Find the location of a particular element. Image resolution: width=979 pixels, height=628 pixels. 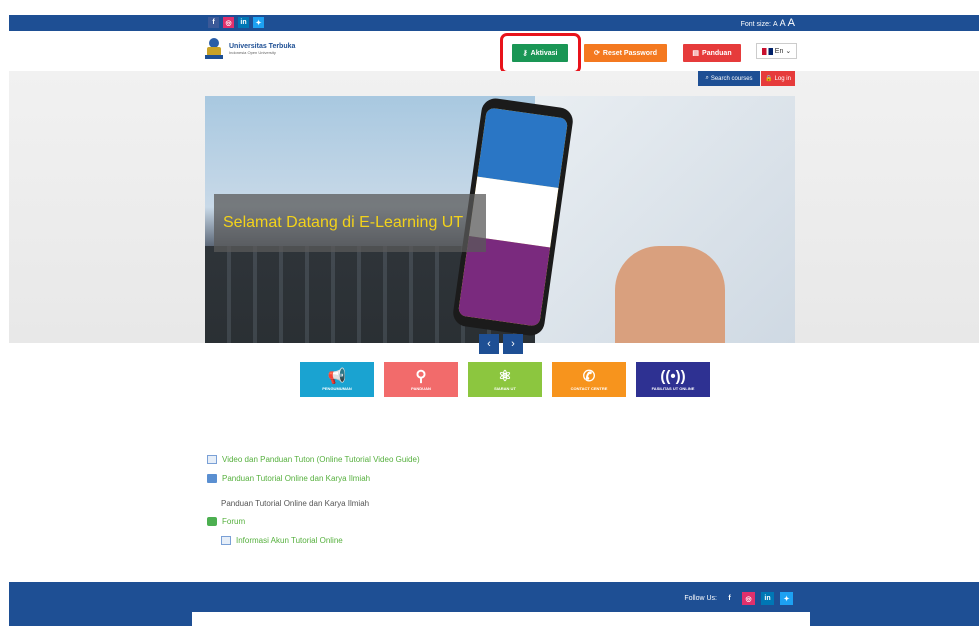

list-item: Forum is located at coordinates (226, 521).